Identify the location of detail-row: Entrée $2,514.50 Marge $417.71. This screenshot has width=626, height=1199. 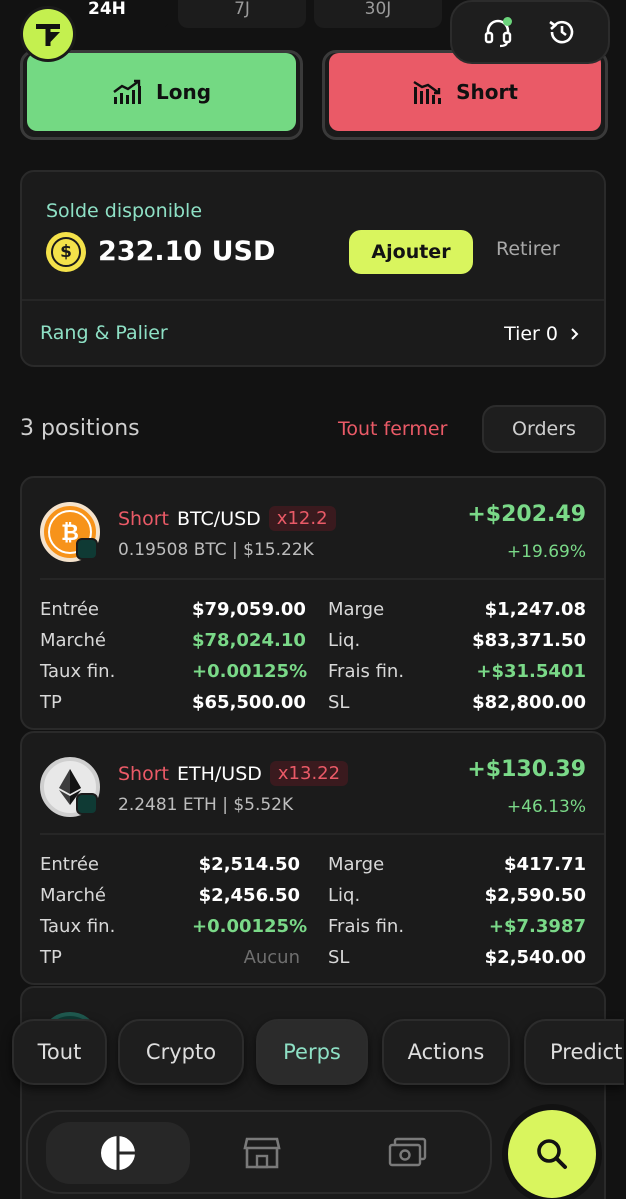
(313, 864).